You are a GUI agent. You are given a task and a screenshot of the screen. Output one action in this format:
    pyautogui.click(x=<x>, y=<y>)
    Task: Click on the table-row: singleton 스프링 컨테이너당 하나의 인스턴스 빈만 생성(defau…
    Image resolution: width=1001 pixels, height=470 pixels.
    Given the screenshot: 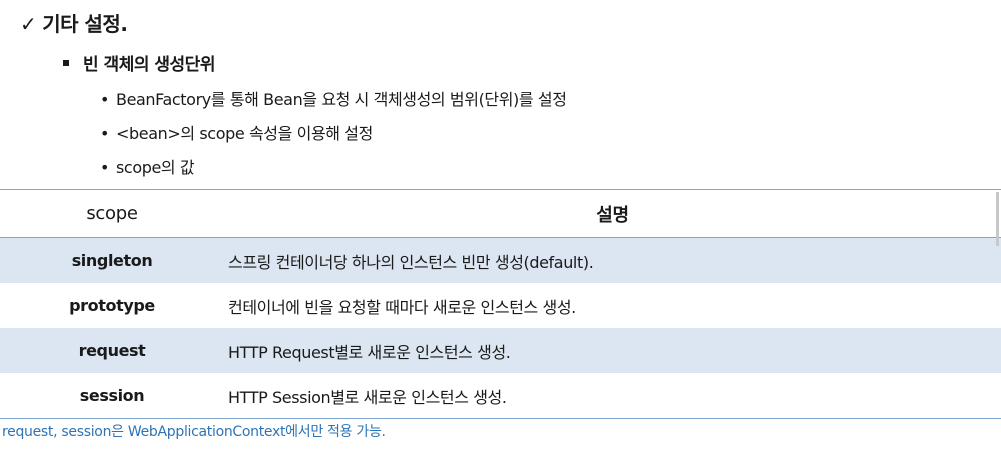 What is the action you would take?
    pyautogui.click(x=500, y=260)
    